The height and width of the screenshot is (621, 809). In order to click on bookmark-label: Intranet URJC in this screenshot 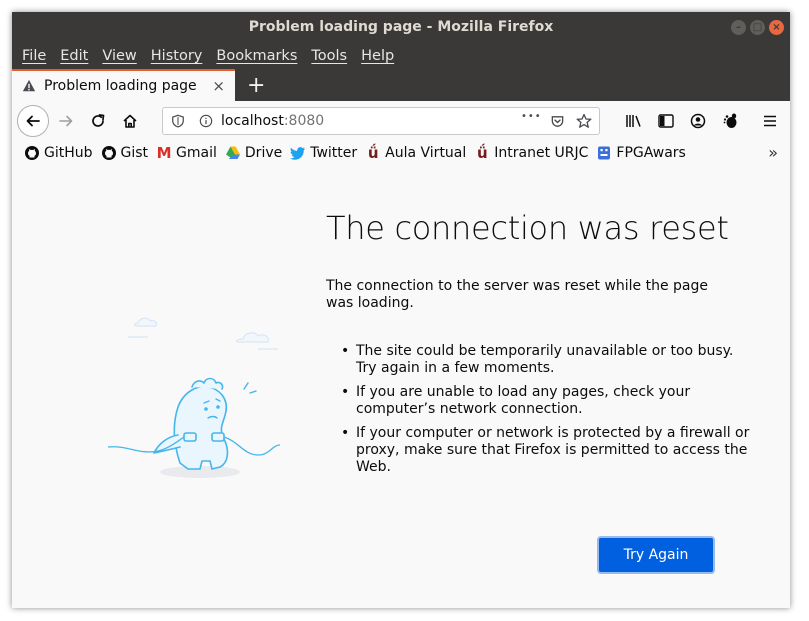, I will do `click(541, 153)`.